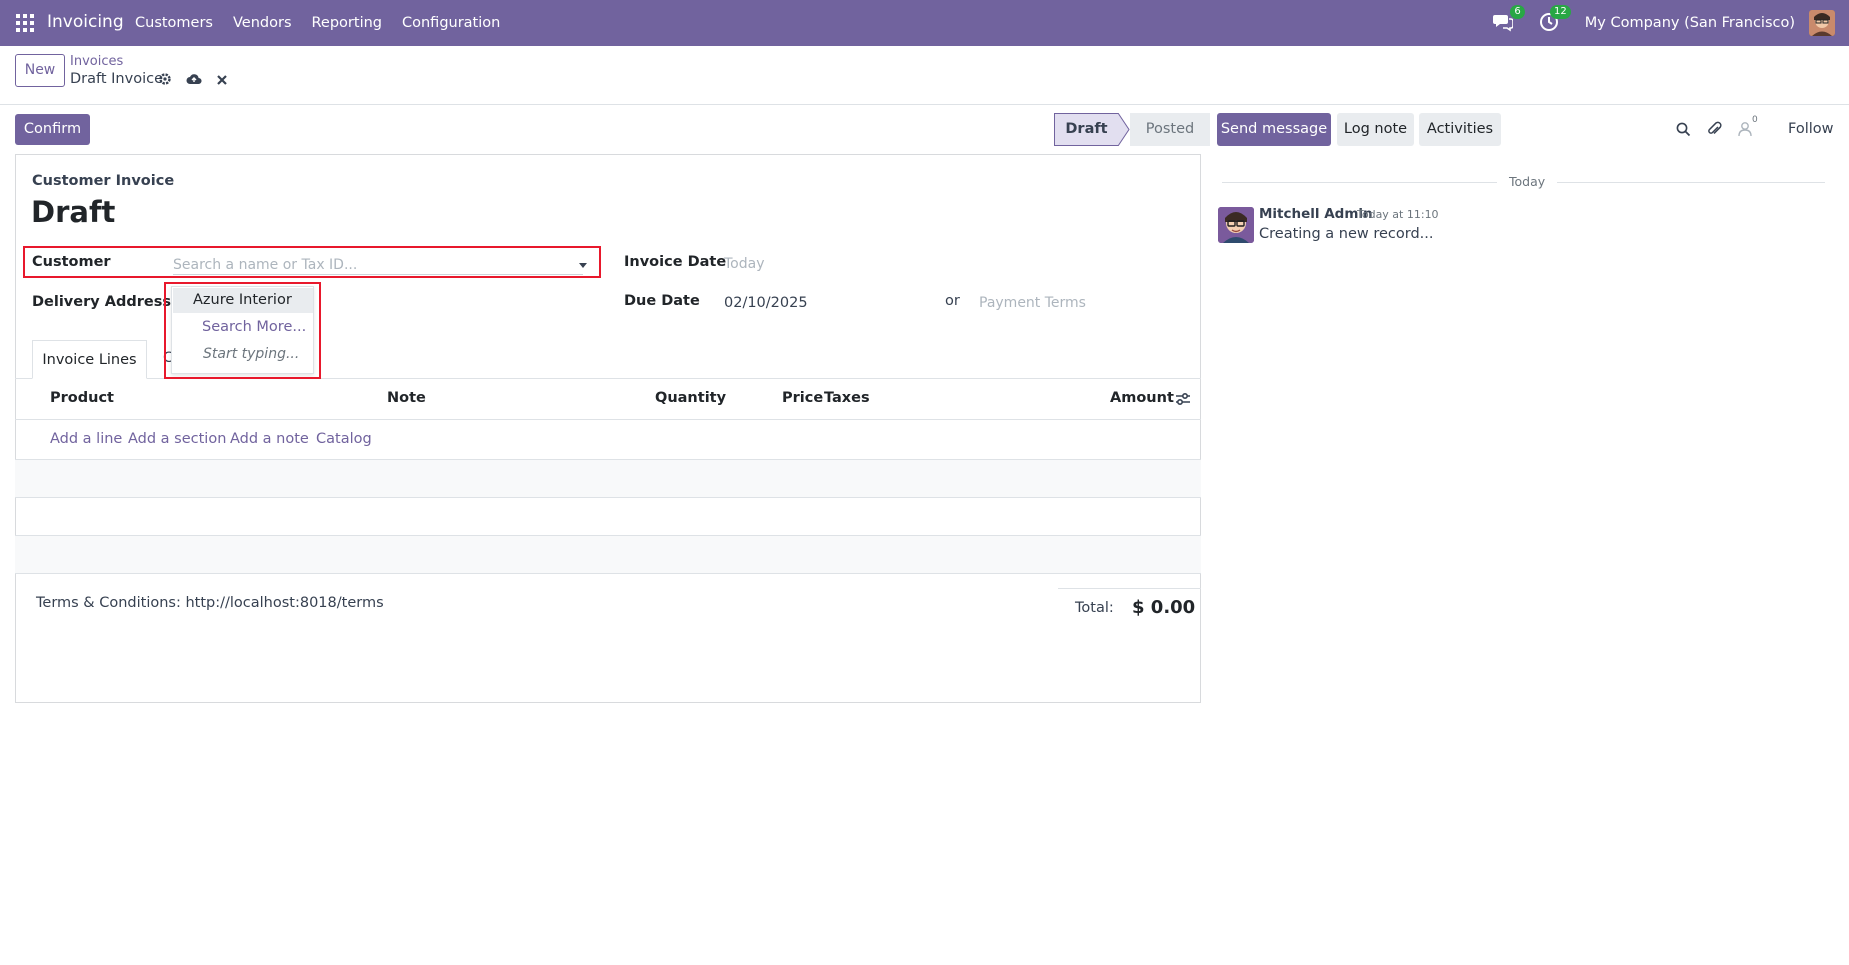 The height and width of the screenshot is (965, 1849). What do you see at coordinates (347, 23) in the screenshot?
I see `menu-reporting: Reporting` at bounding box center [347, 23].